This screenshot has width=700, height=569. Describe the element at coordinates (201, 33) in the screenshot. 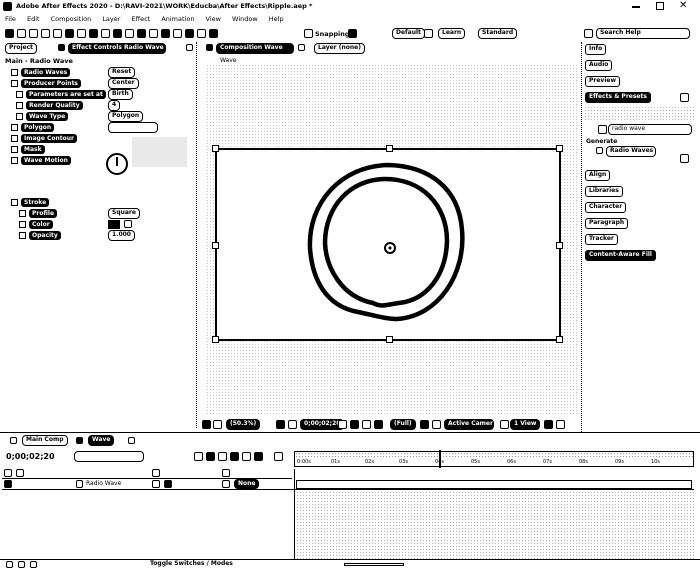

I see `world-axis-icon` at that location.